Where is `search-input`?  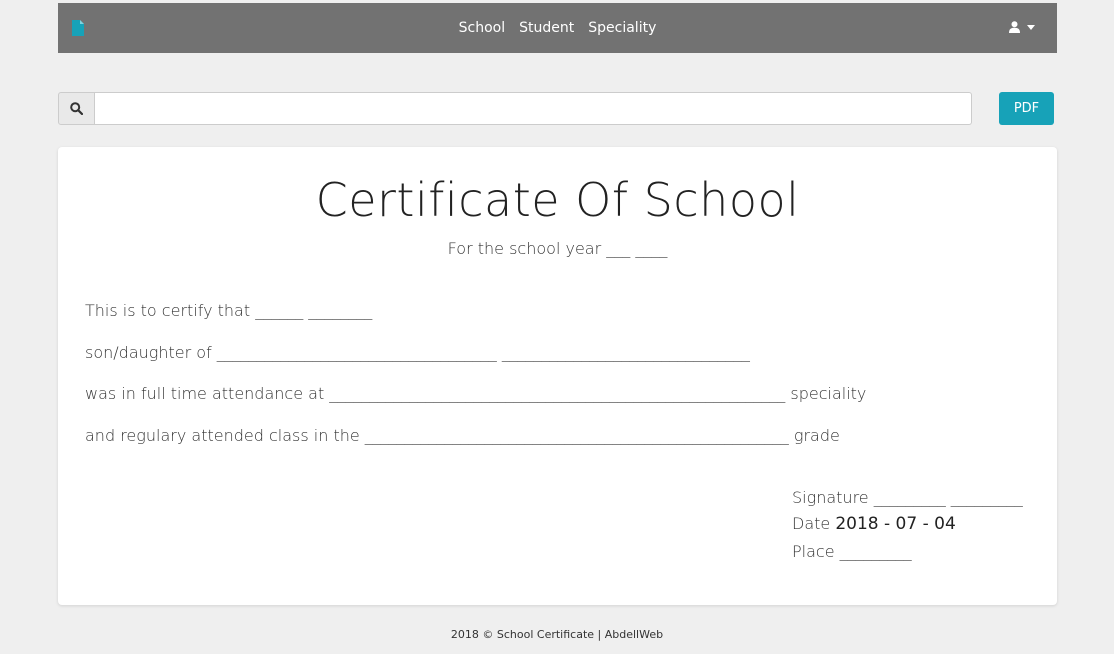
search-input is located at coordinates (533, 108).